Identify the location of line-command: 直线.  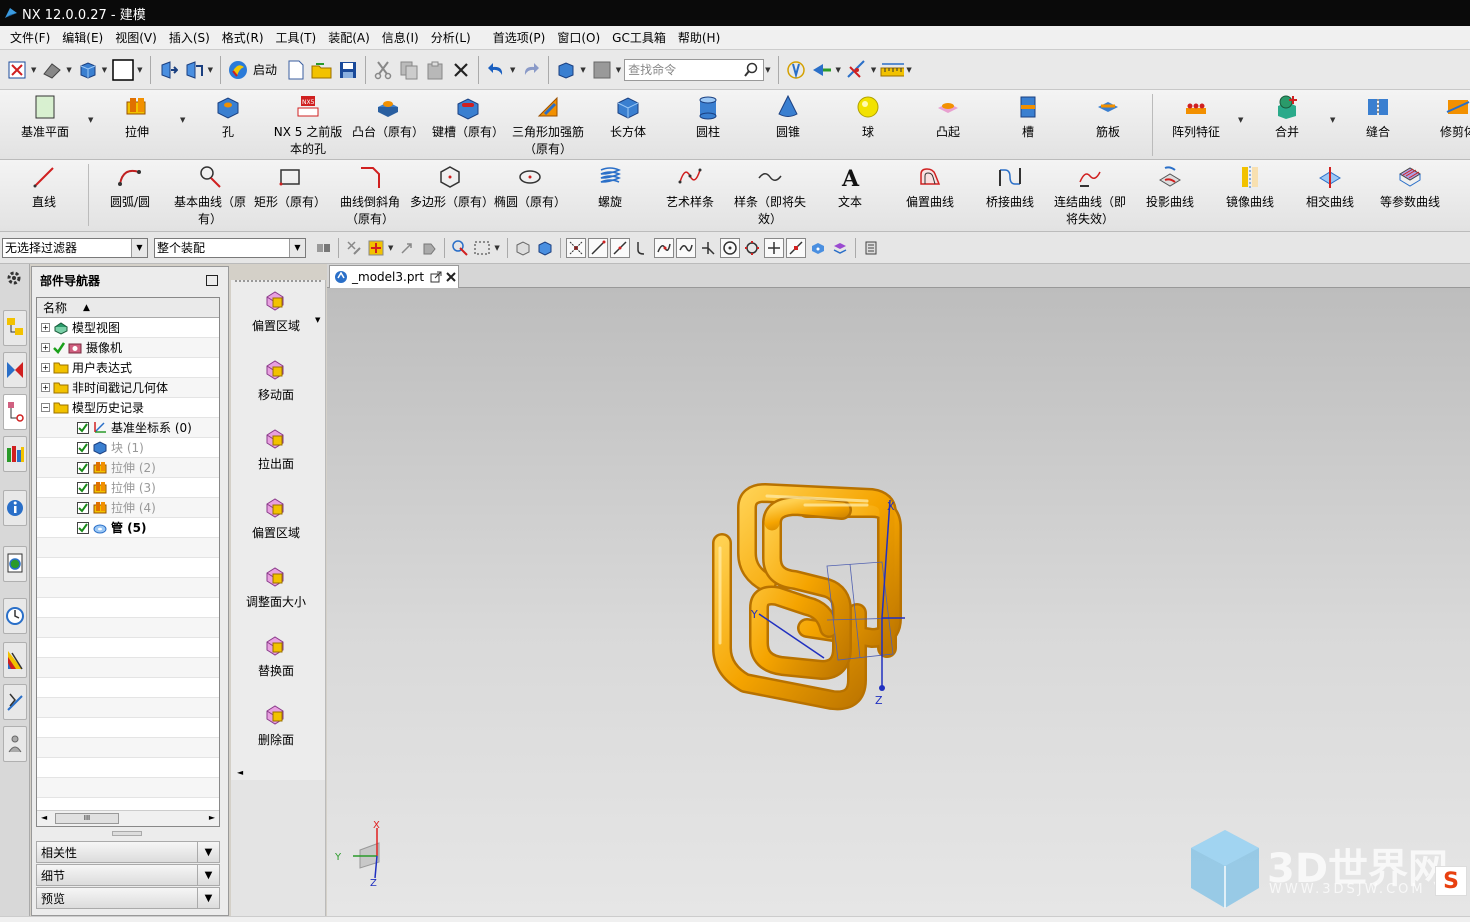
(44, 187).